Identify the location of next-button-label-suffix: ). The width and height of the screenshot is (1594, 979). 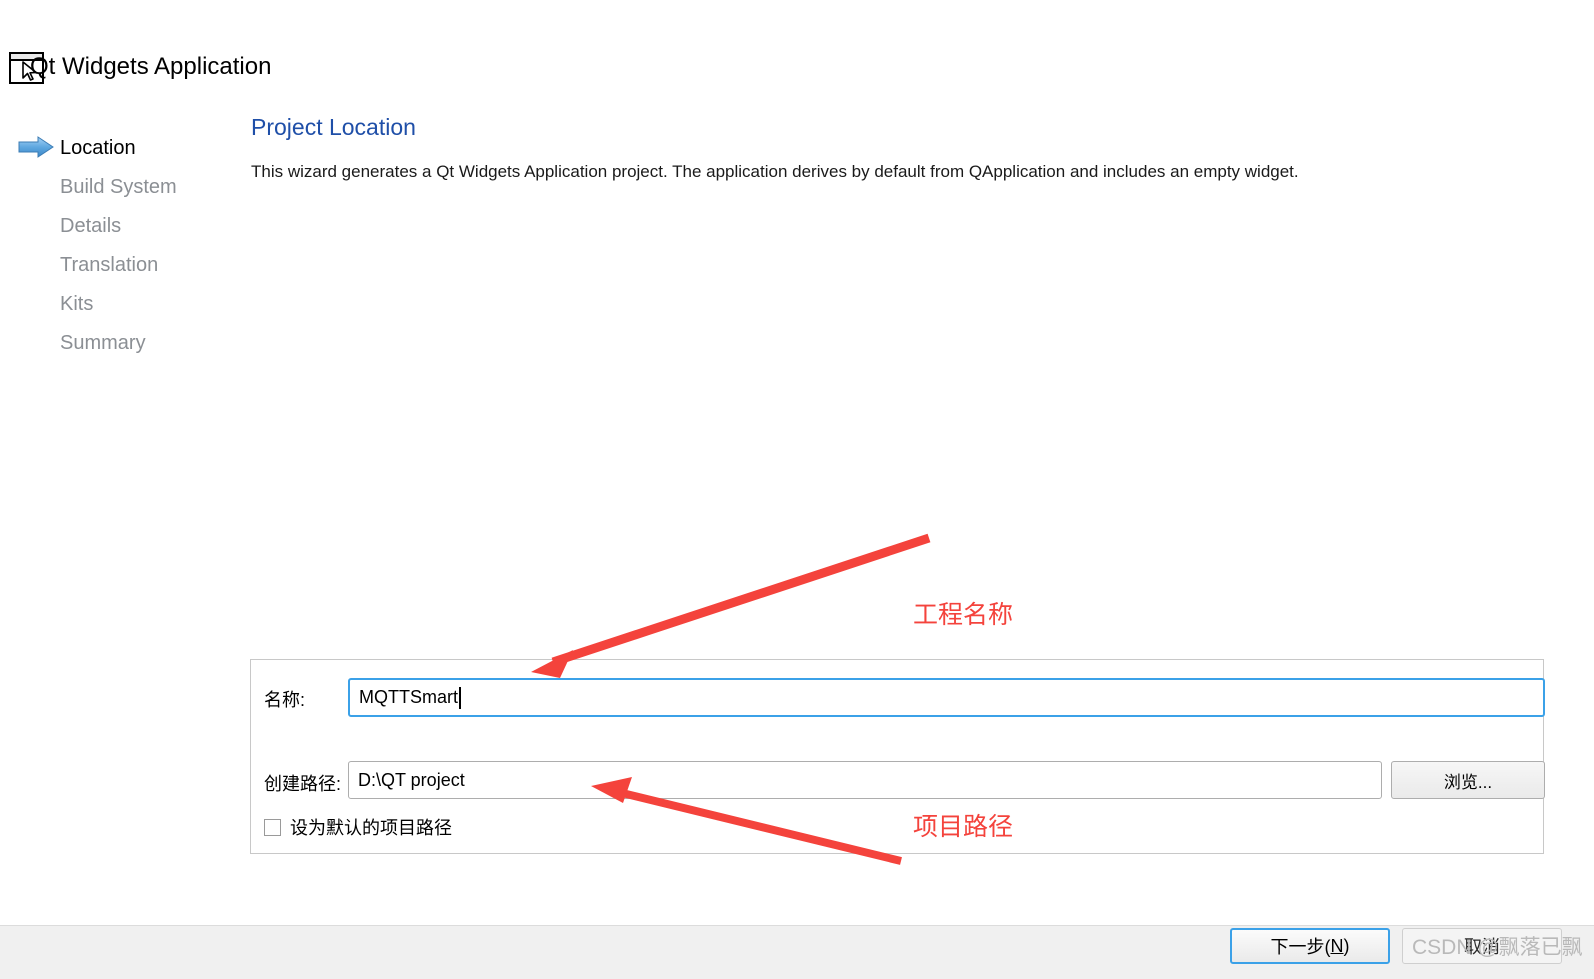
(1346, 945).